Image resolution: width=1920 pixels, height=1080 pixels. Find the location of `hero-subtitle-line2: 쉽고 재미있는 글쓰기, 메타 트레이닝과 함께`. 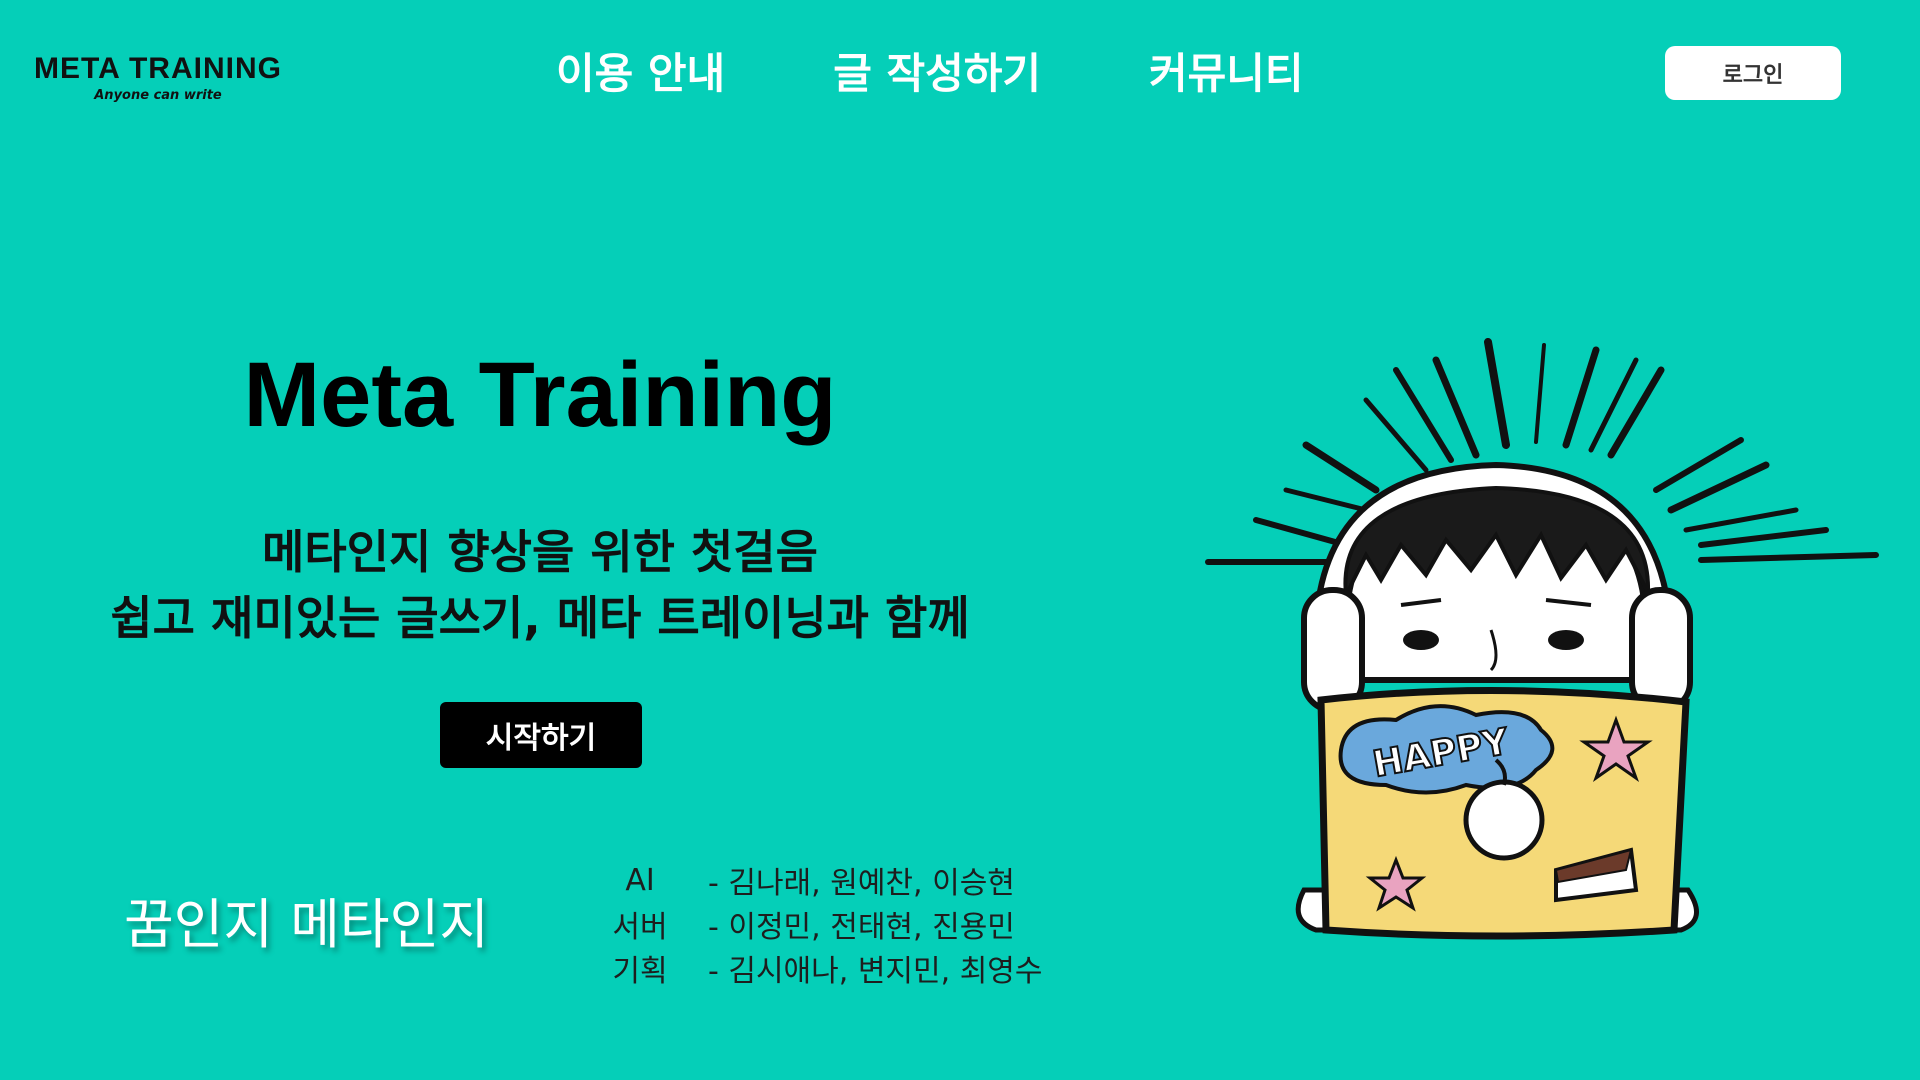

hero-subtitle-line2: 쉽고 재미있는 글쓰기, 메타 트레이닝과 함께 is located at coordinates (540, 618).